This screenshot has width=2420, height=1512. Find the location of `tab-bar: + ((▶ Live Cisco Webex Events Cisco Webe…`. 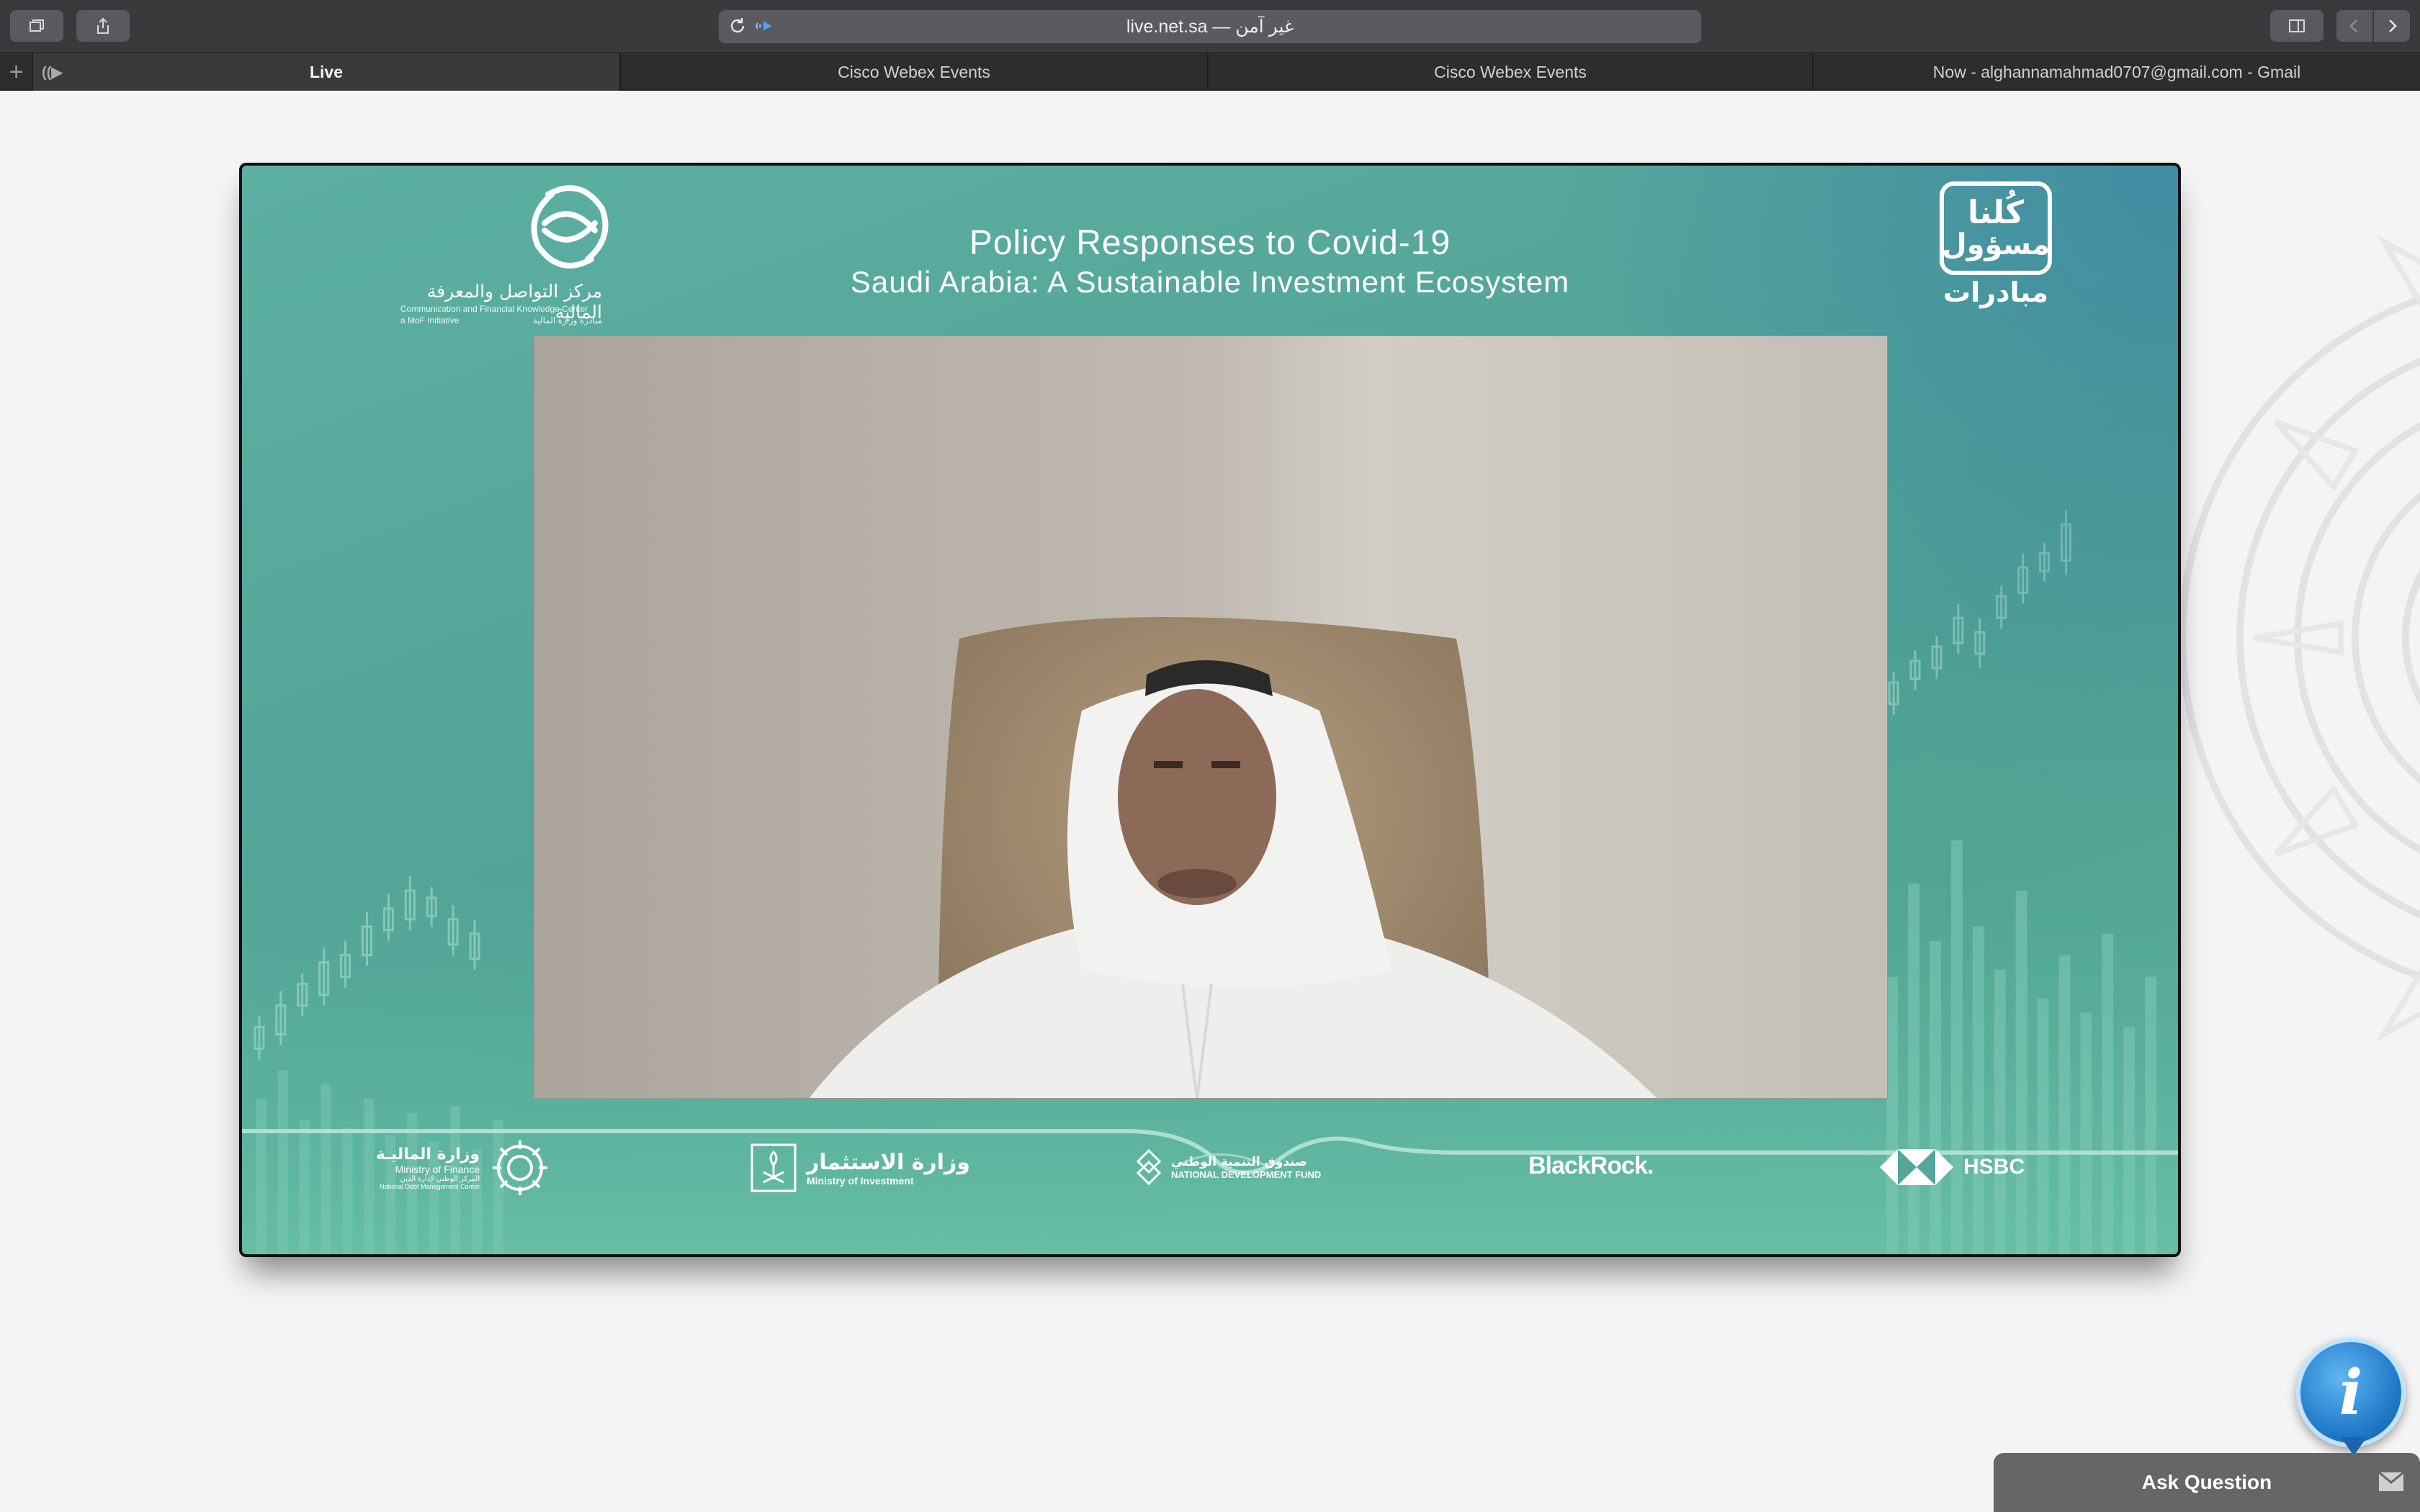

tab-bar: + ((▶ Live Cisco Webex Events Cisco Webe… is located at coordinates (1210, 72).